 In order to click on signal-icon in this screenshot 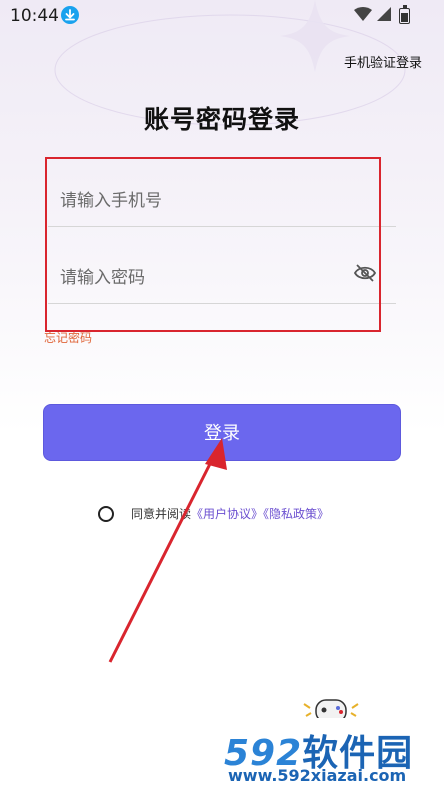, I will do `click(384, 14)`.